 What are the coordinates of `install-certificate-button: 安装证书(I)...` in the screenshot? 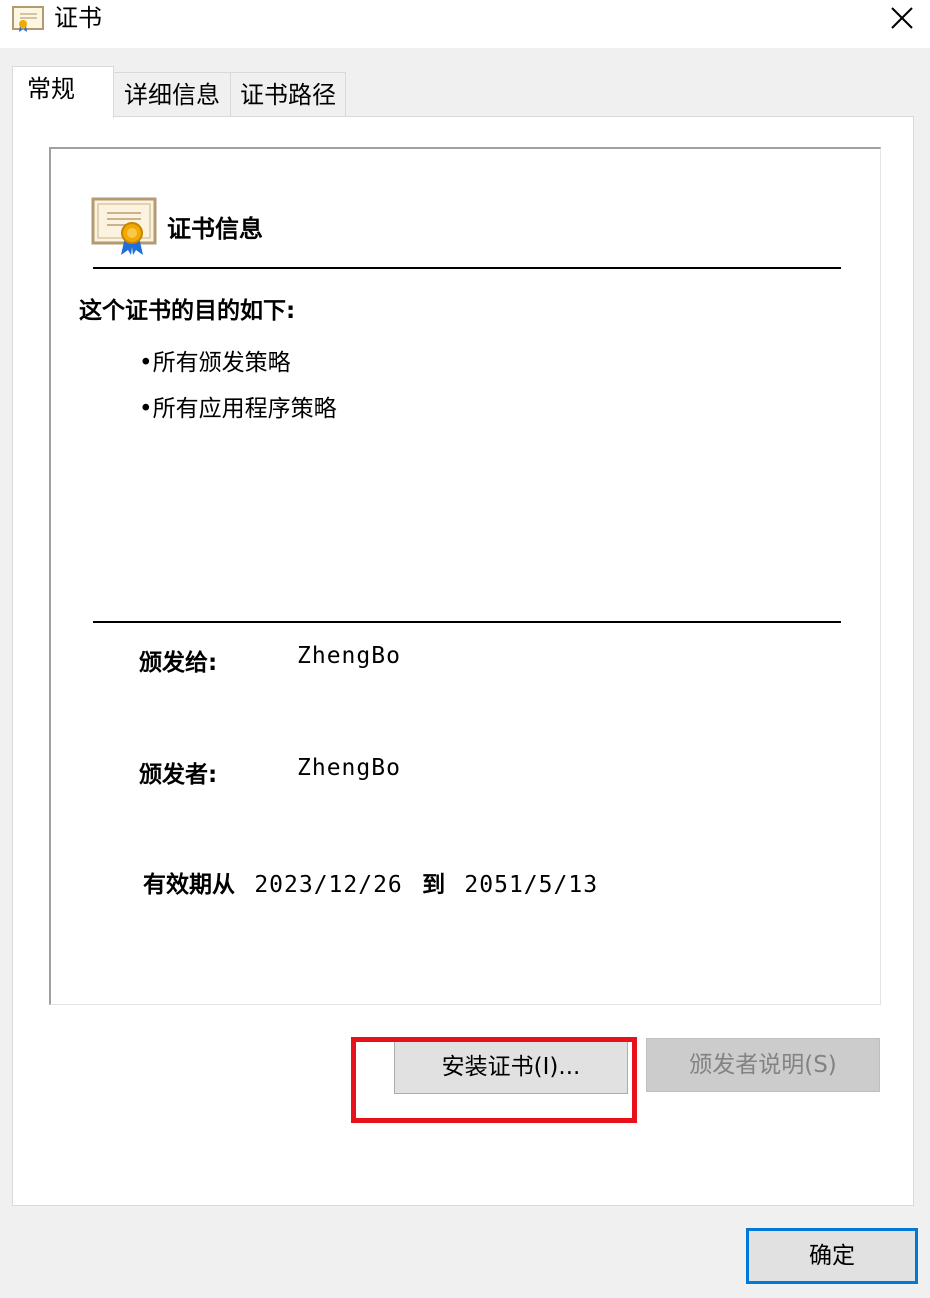 It's located at (511, 1067).